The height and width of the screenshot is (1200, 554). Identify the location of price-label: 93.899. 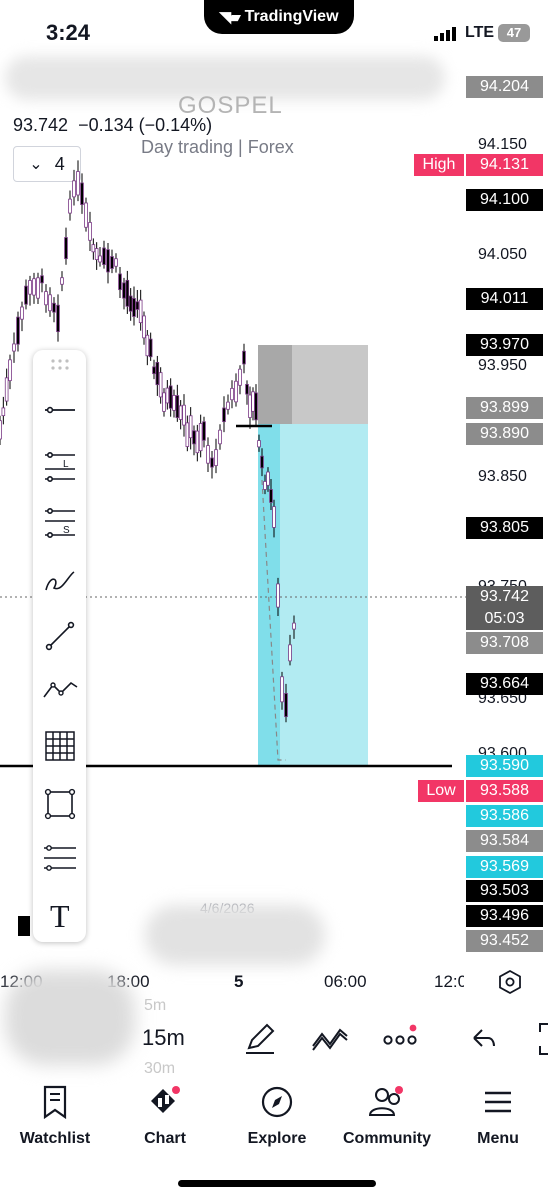
(504, 408).